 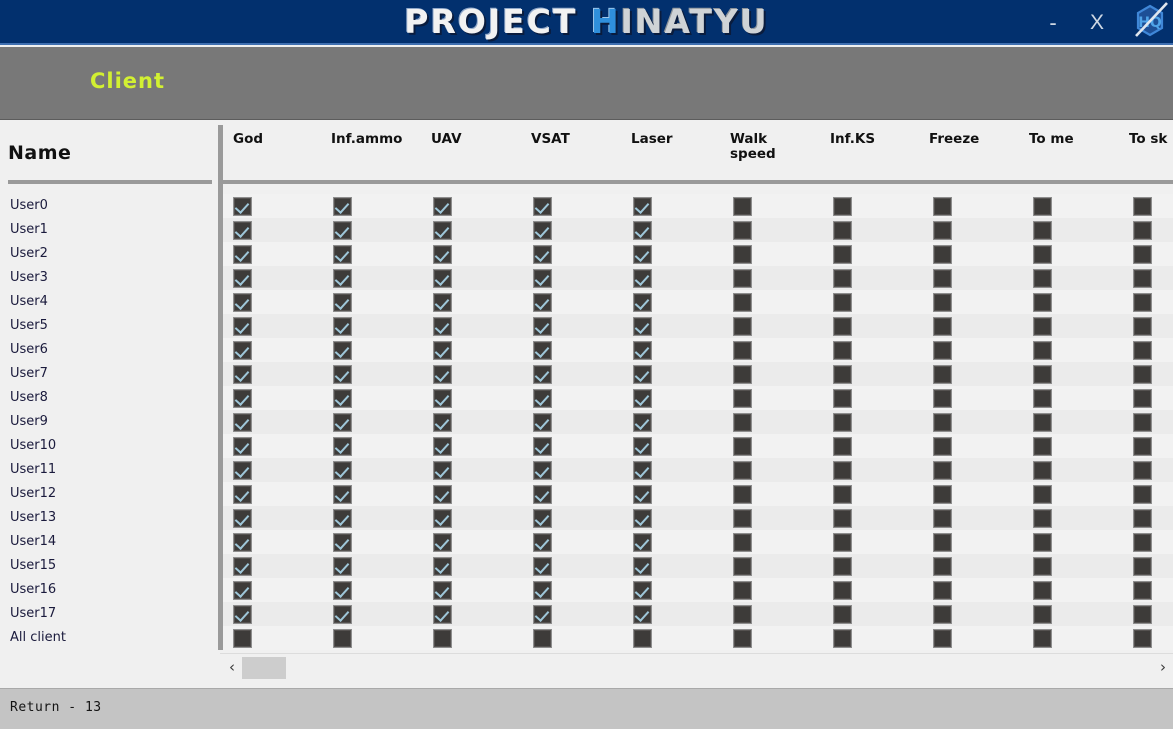 I want to click on column-header-uav: UAV, so click(x=446, y=139).